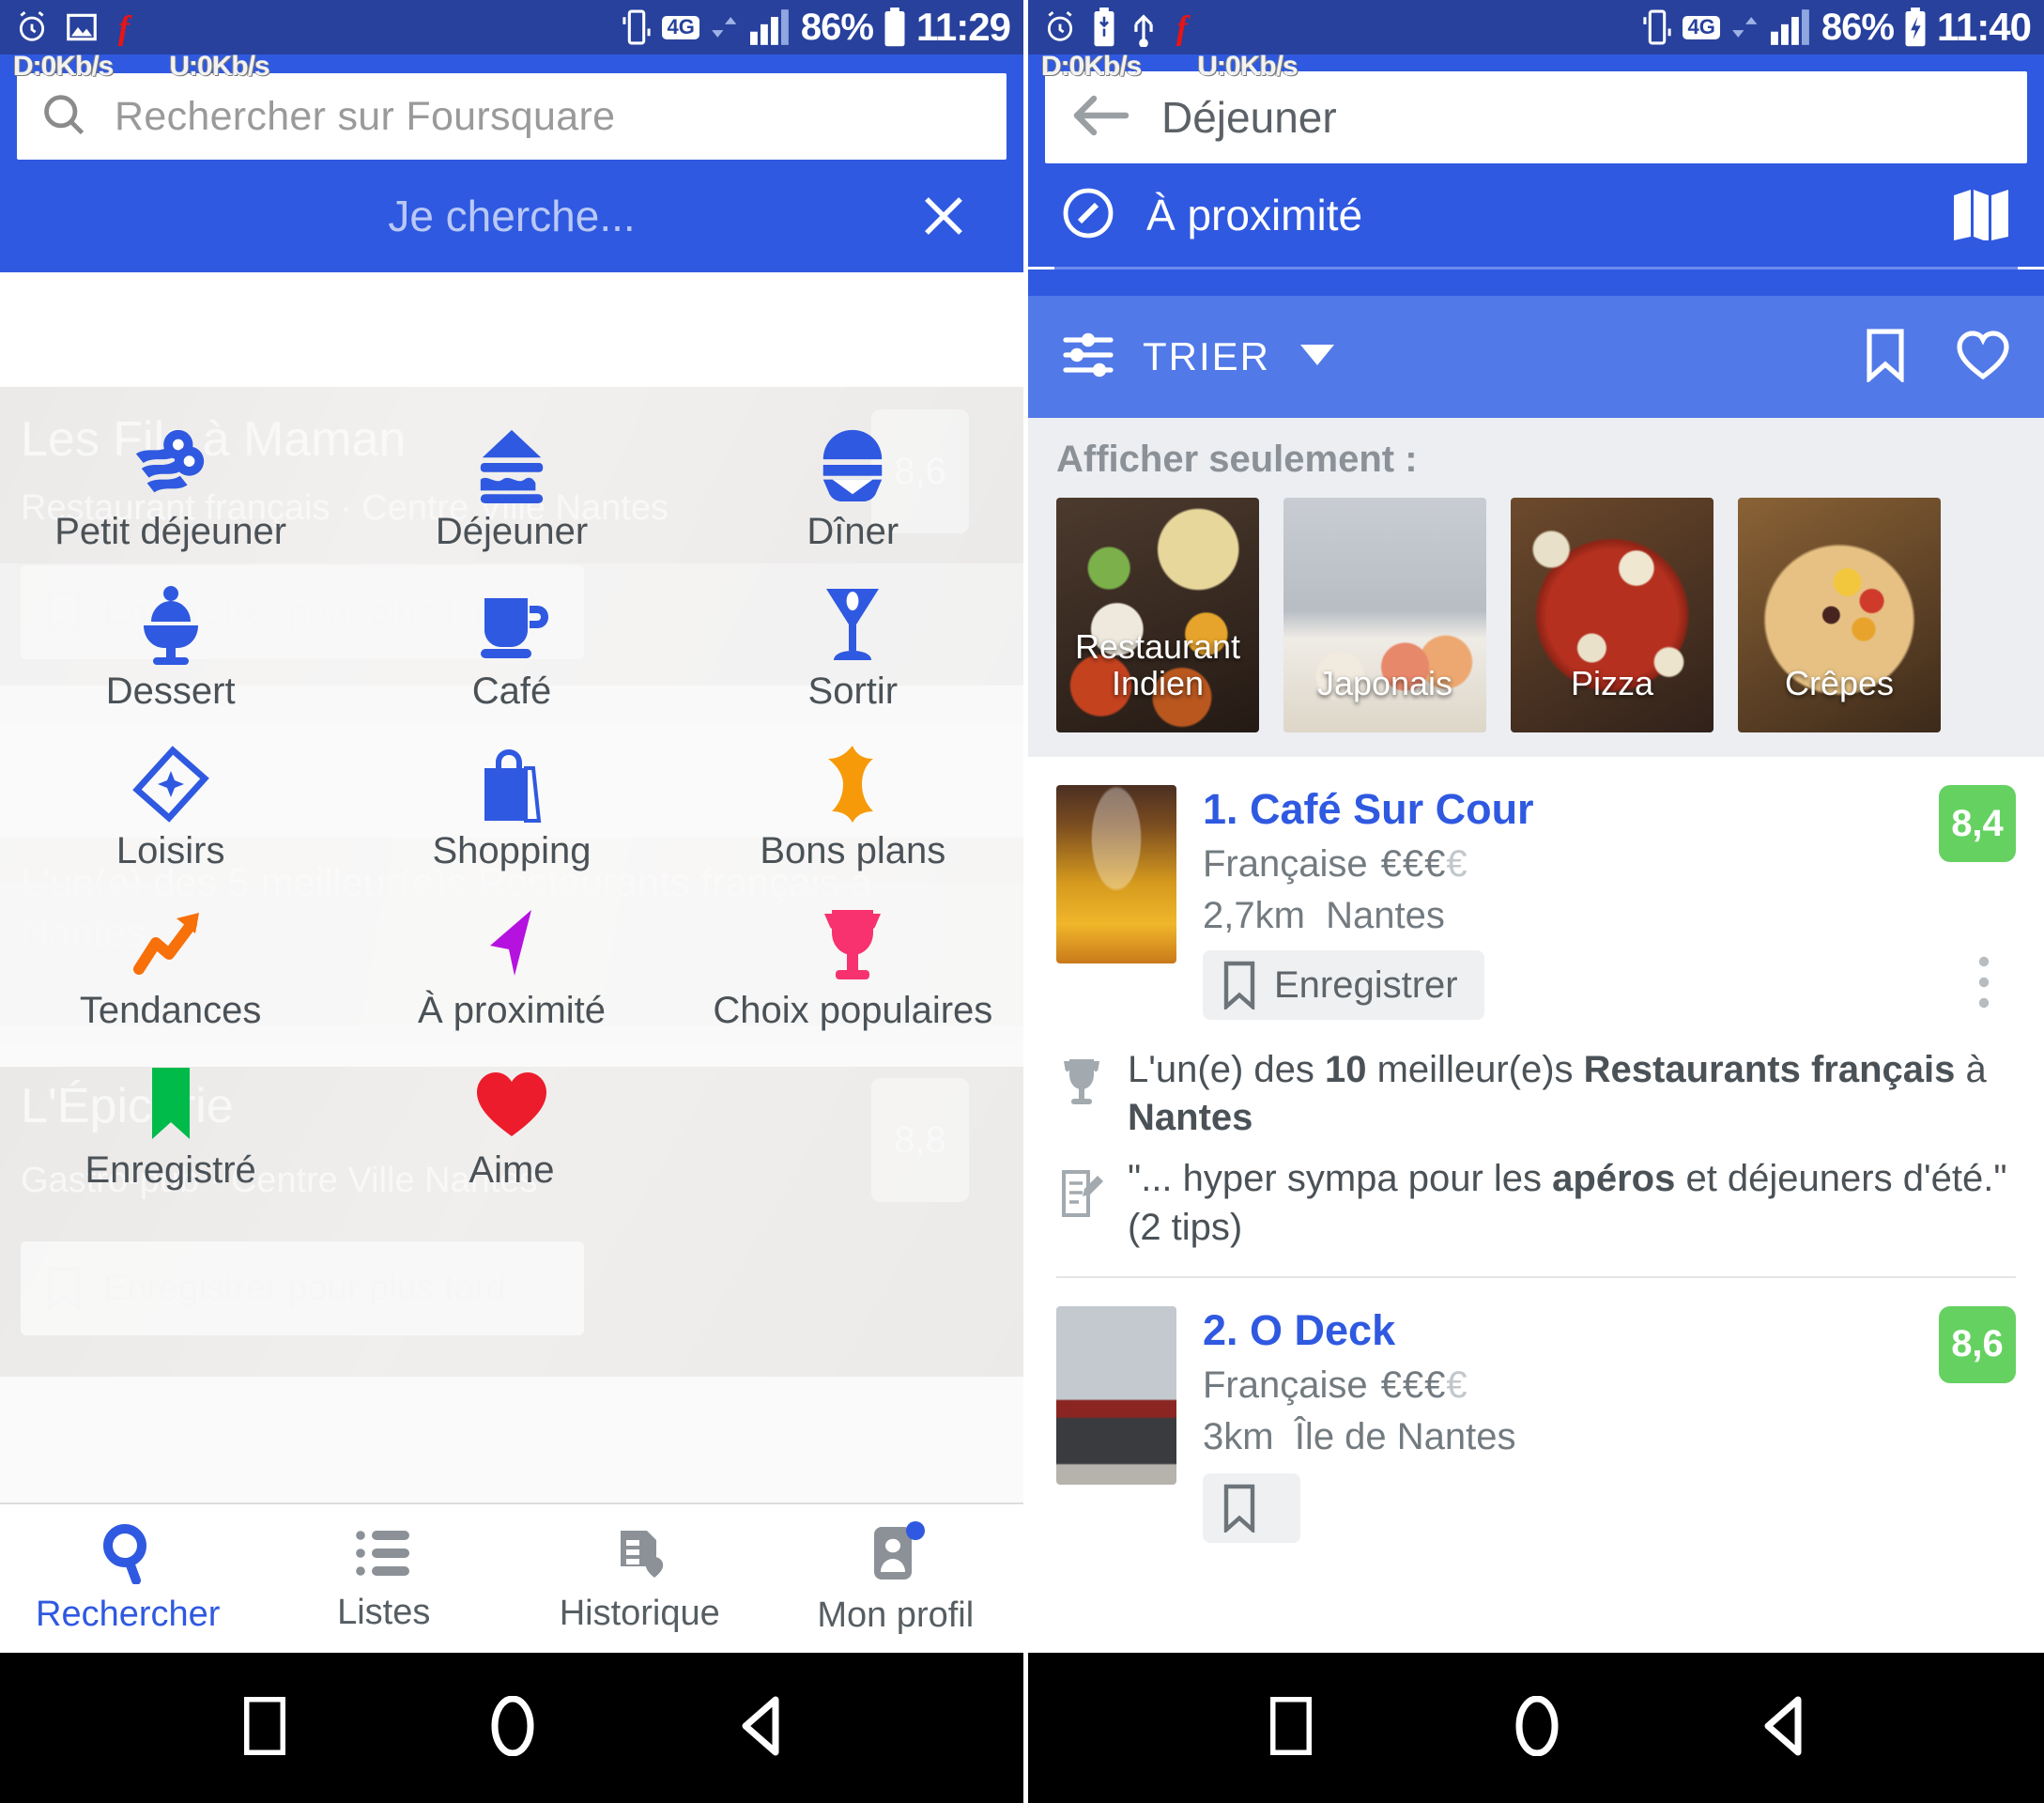  Describe the element at coordinates (1424, 864) in the screenshot. I see `result-price: €€€€` at that location.